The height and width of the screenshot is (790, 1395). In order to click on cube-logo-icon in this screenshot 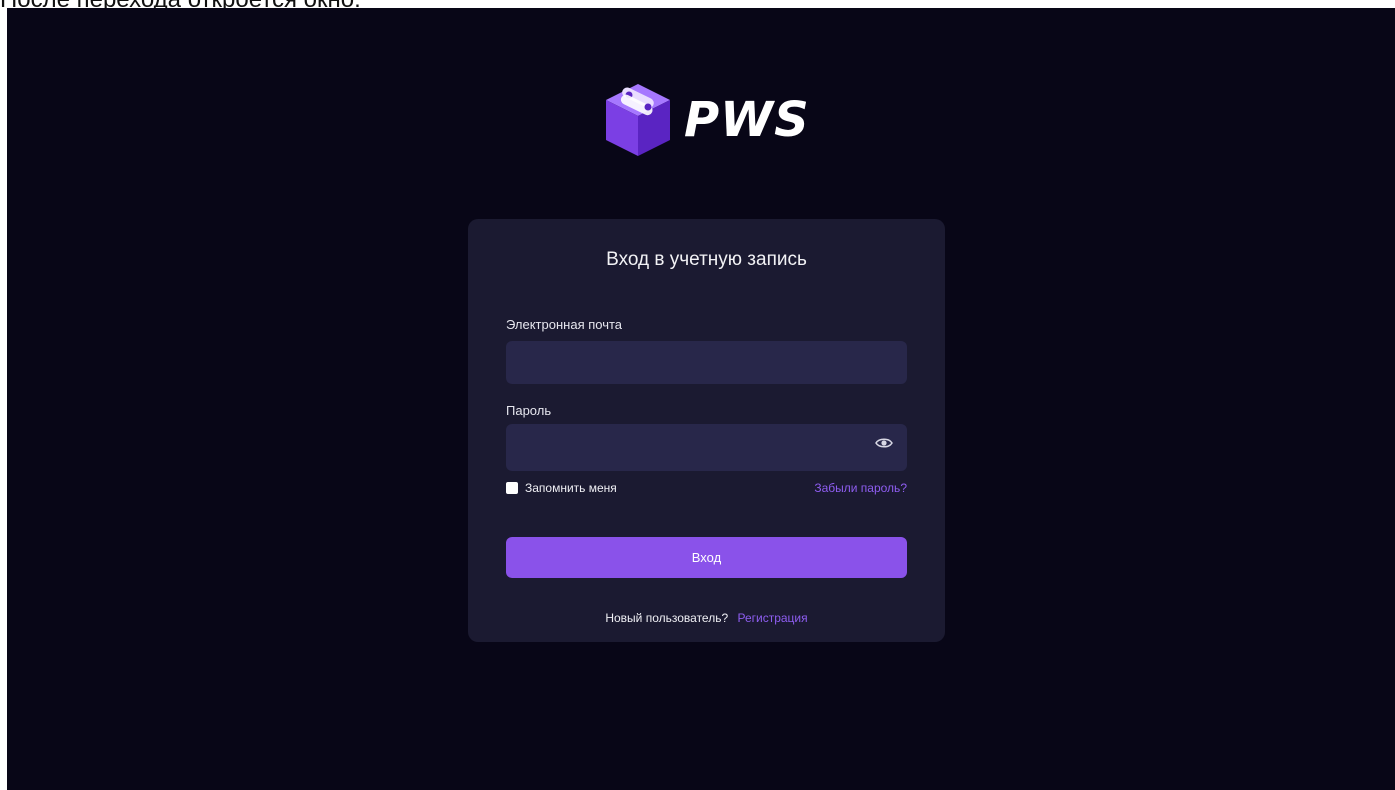, I will do `click(638, 120)`.